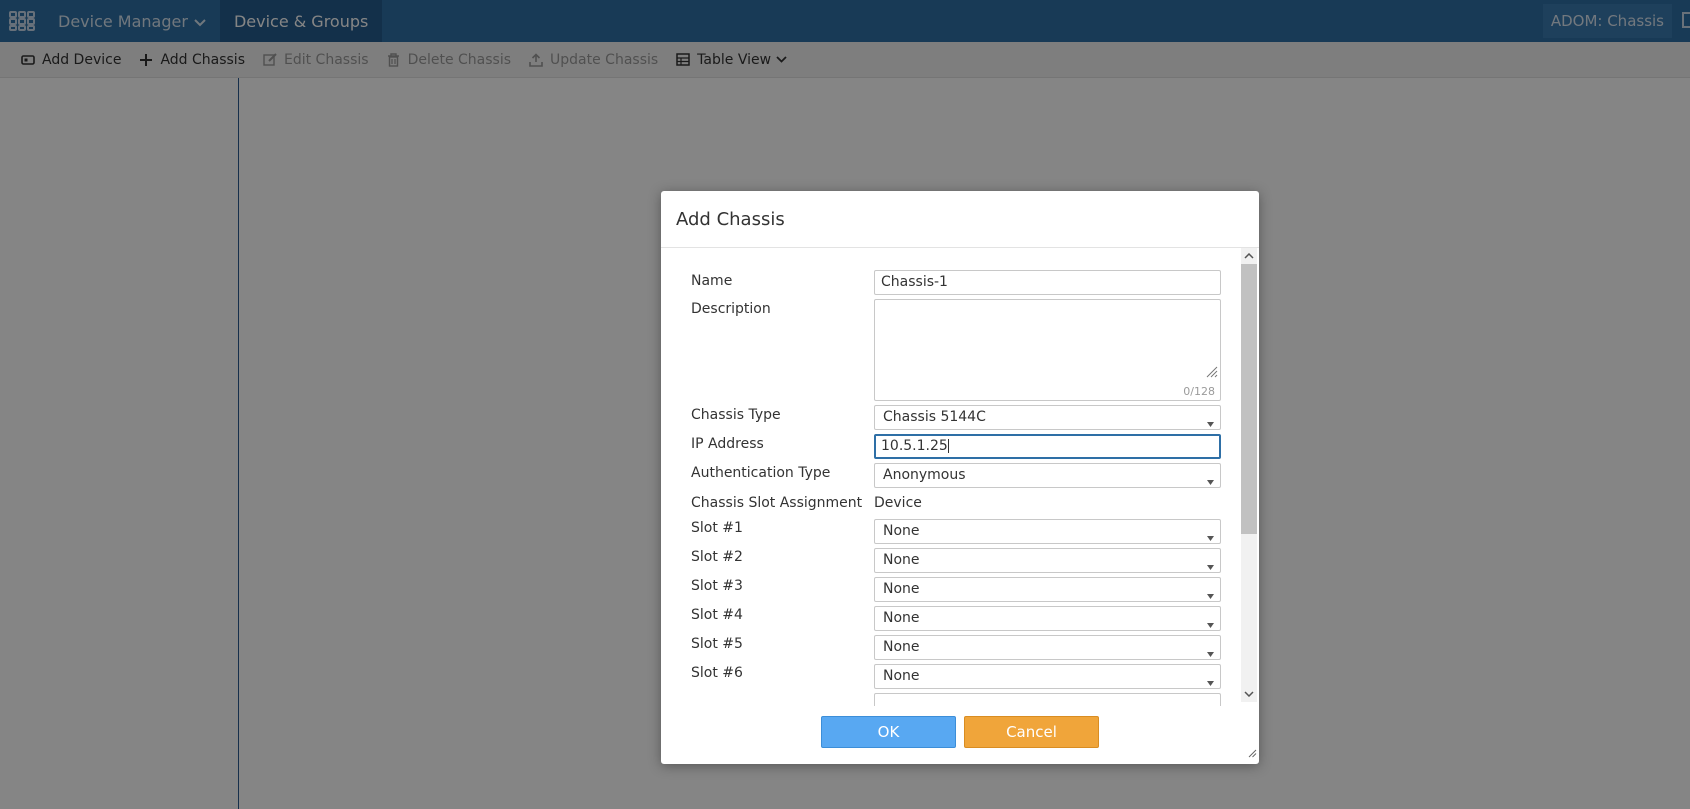  I want to click on slot-row: Slot #6 None, so click(956, 676).